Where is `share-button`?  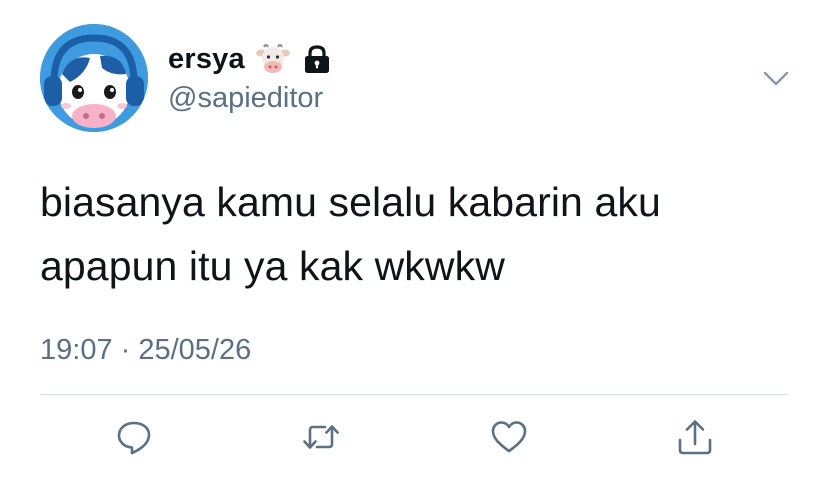
share-button is located at coordinates (695, 437).